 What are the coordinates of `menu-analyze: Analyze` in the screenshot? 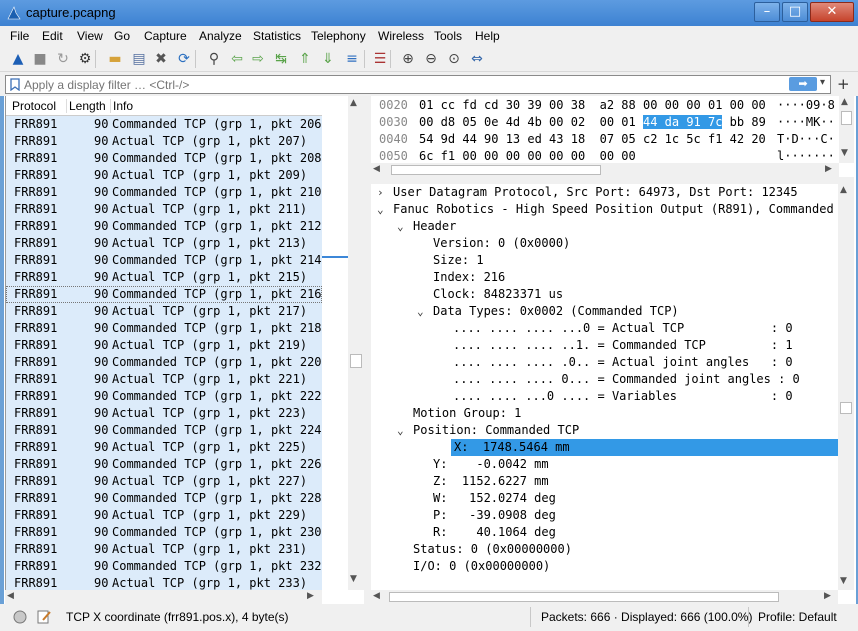 It's located at (220, 36).